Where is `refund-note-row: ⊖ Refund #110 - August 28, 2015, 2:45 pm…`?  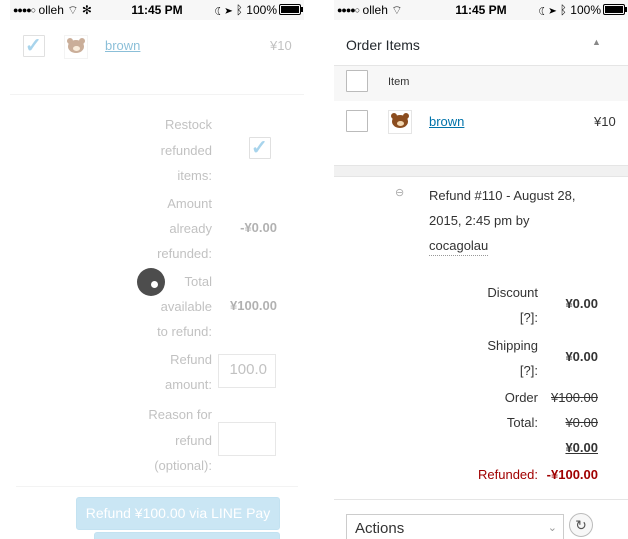 refund-note-row: ⊖ Refund #110 - August 28, 2015, 2:45 pm… is located at coordinates (481, 220).